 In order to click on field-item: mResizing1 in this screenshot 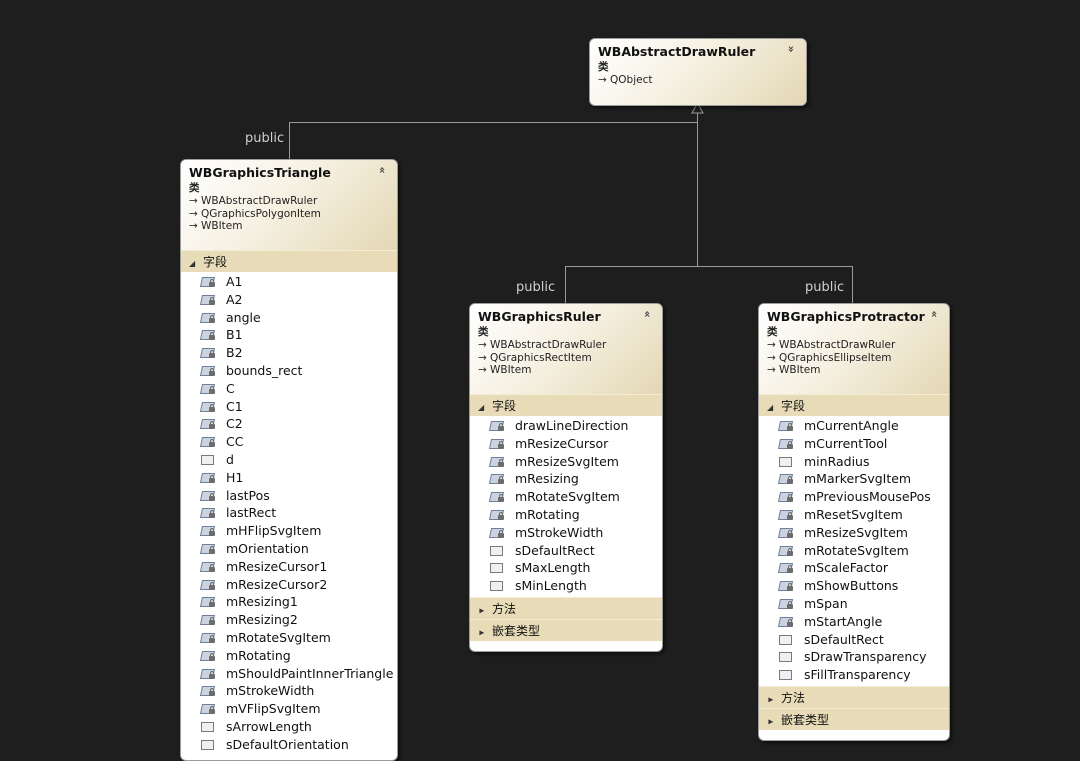, I will do `click(289, 602)`.